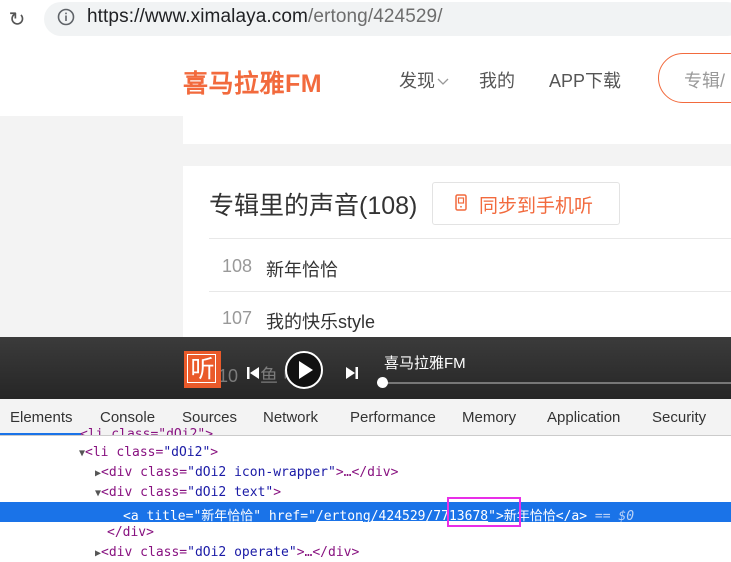 This screenshot has height=562, width=731. I want to click on tab-memory: Memory, so click(489, 417).